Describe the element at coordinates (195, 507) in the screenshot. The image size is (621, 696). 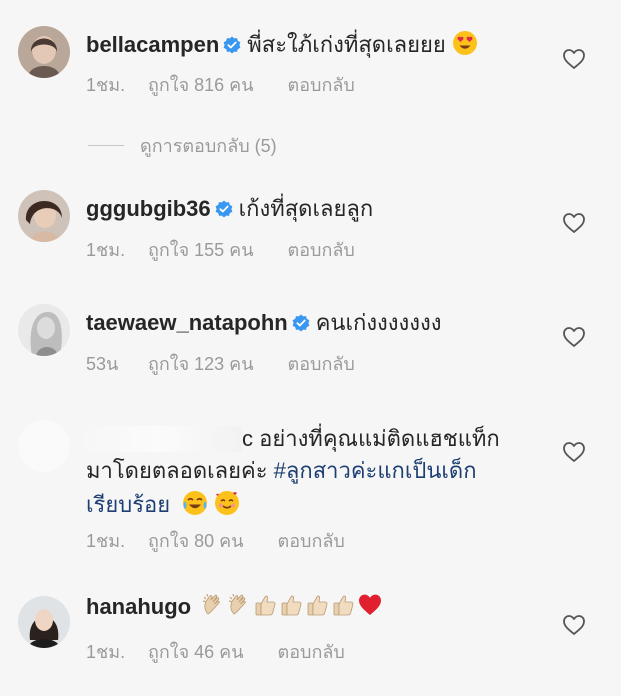
I see `tears-of-joy-emoji-icon` at that location.